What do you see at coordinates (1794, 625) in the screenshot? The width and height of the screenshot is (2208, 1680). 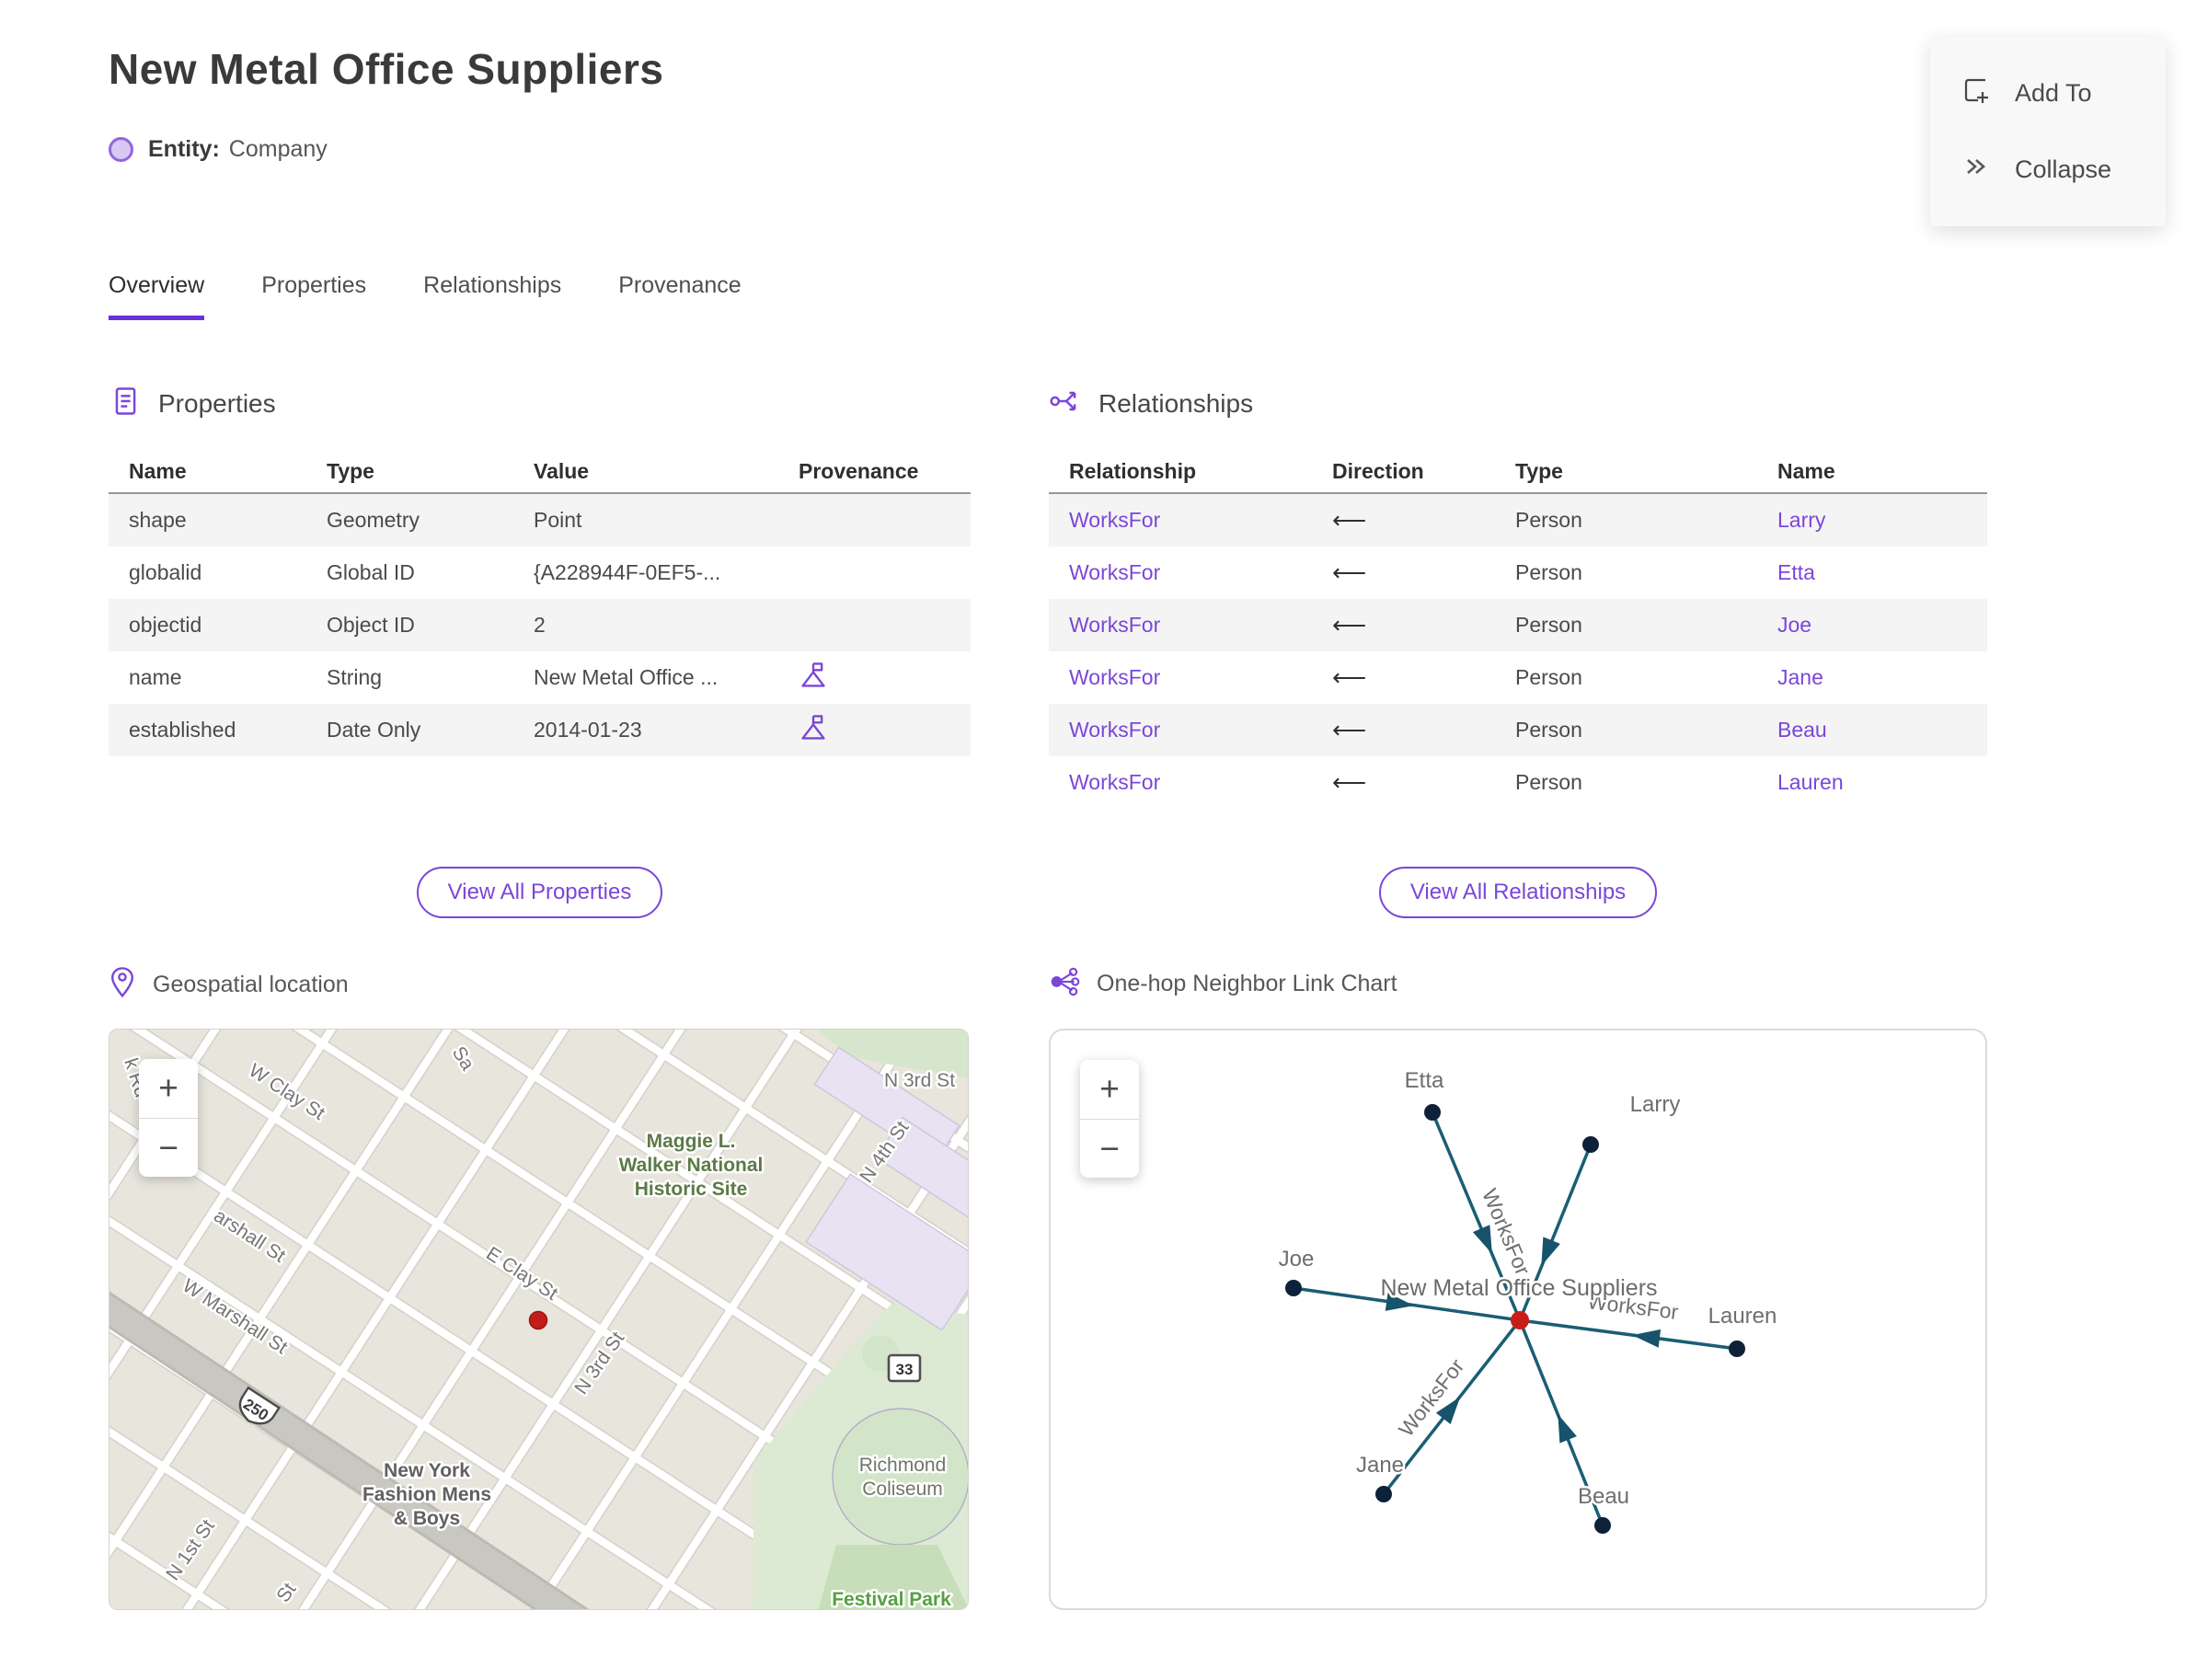 I see `related-entity-link: Joe` at bounding box center [1794, 625].